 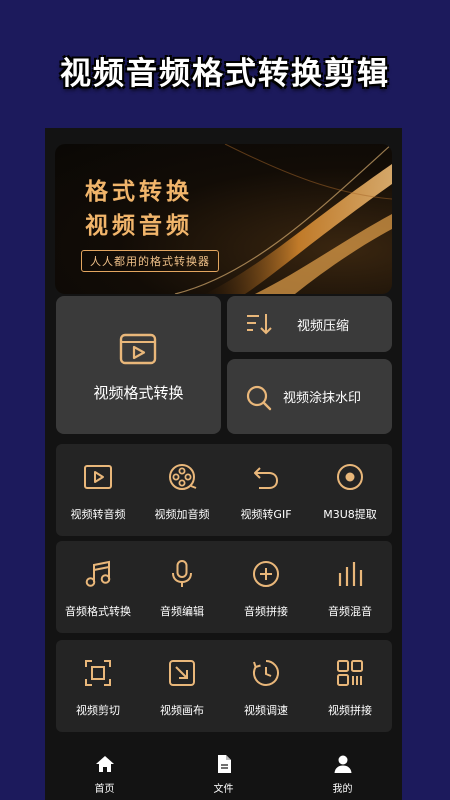 What do you see at coordinates (350, 587) in the screenshot?
I see `audio-mix-tool: 音频混音` at bounding box center [350, 587].